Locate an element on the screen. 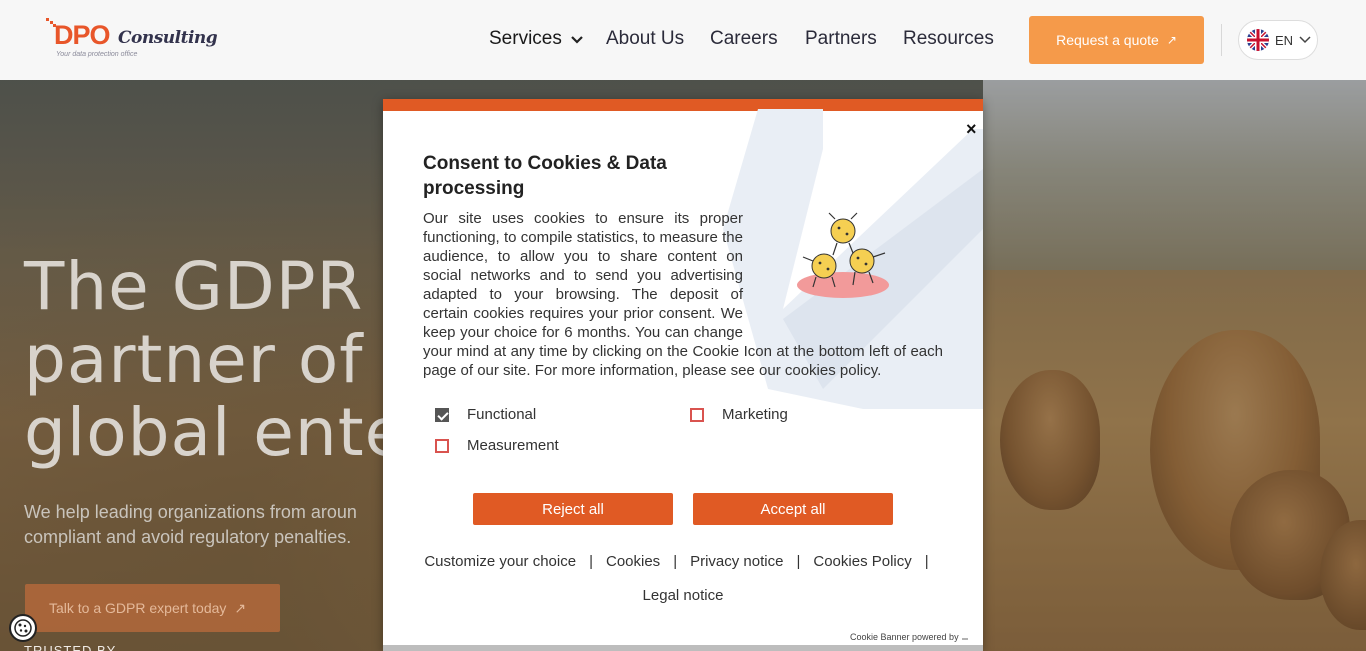 This screenshot has width=1366, height=651. modal-title: Consent to Cookies & Data processing is located at coordinates (545, 176).